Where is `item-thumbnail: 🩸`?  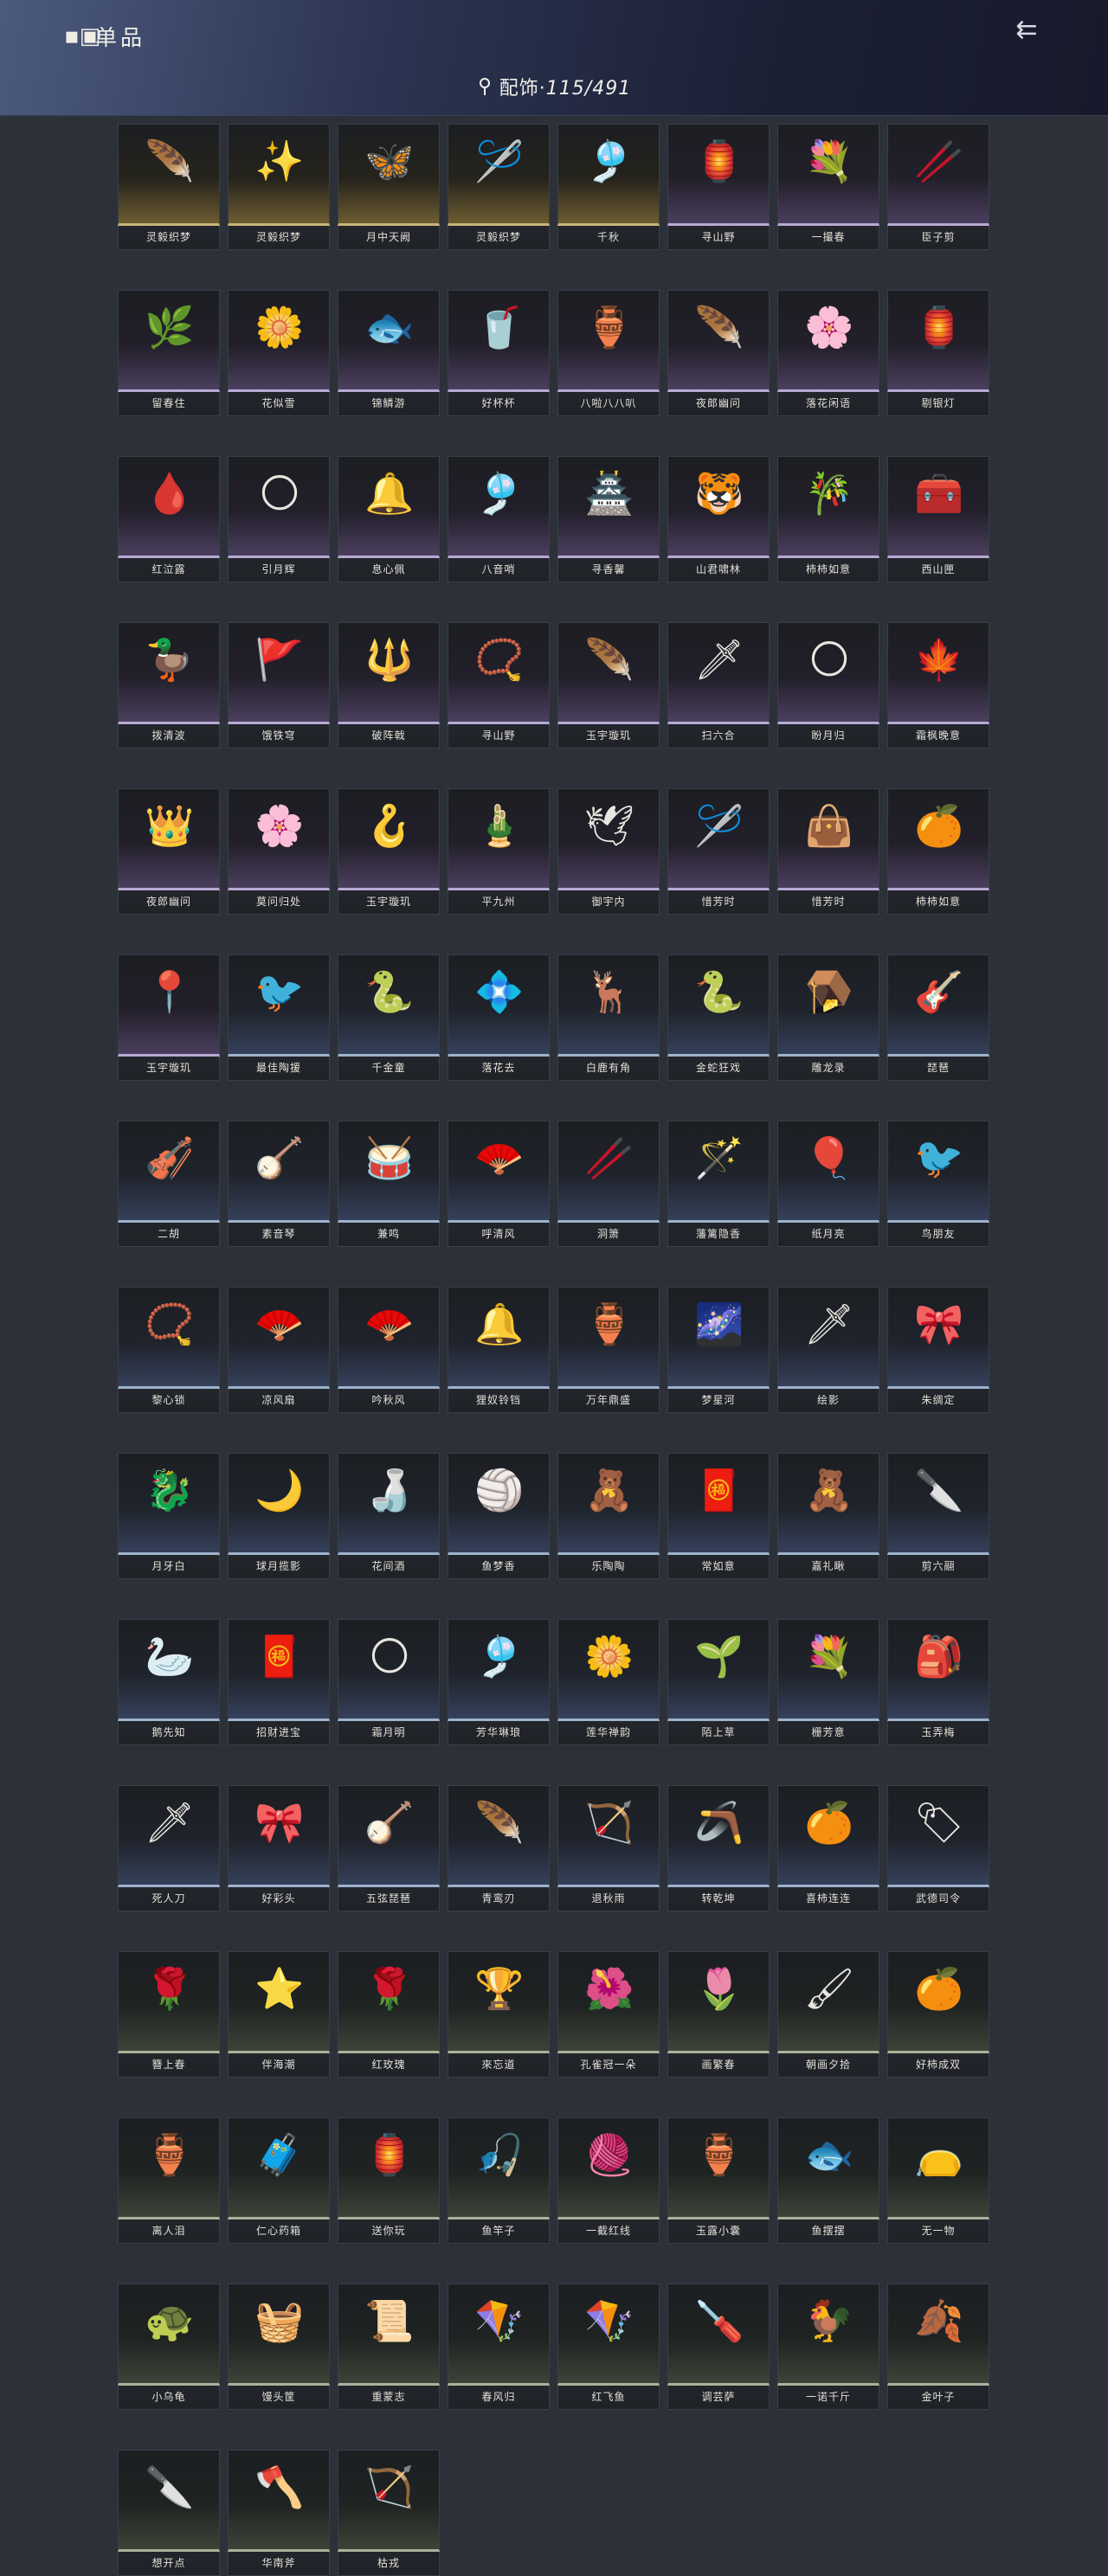
item-thumbnail: 🩸 is located at coordinates (169, 507).